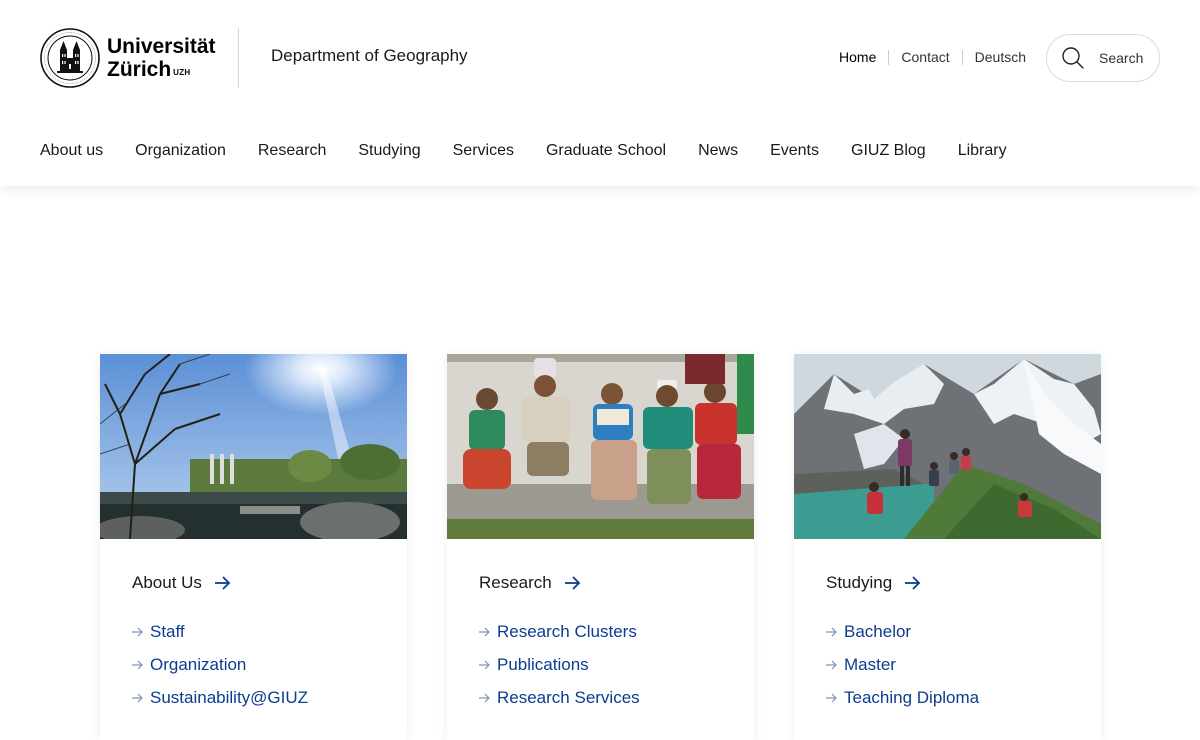 The height and width of the screenshot is (740, 1200). I want to click on wordmark-line2: Zürich, so click(139, 69).